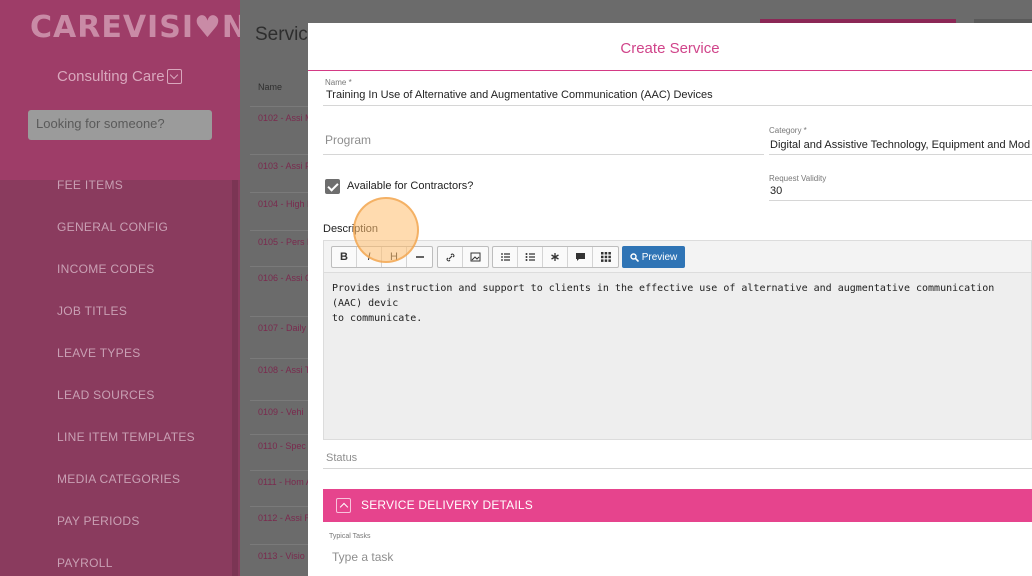  What do you see at coordinates (120, 125) in the screenshot?
I see `search-input: Looking for someone?` at bounding box center [120, 125].